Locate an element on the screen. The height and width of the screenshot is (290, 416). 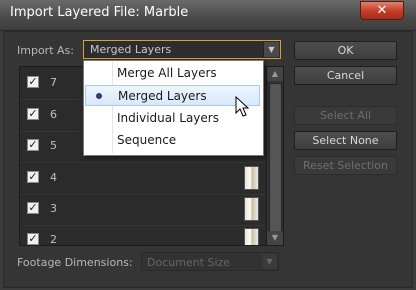
import-as-value: Merged Layers is located at coordinates (131, 49).